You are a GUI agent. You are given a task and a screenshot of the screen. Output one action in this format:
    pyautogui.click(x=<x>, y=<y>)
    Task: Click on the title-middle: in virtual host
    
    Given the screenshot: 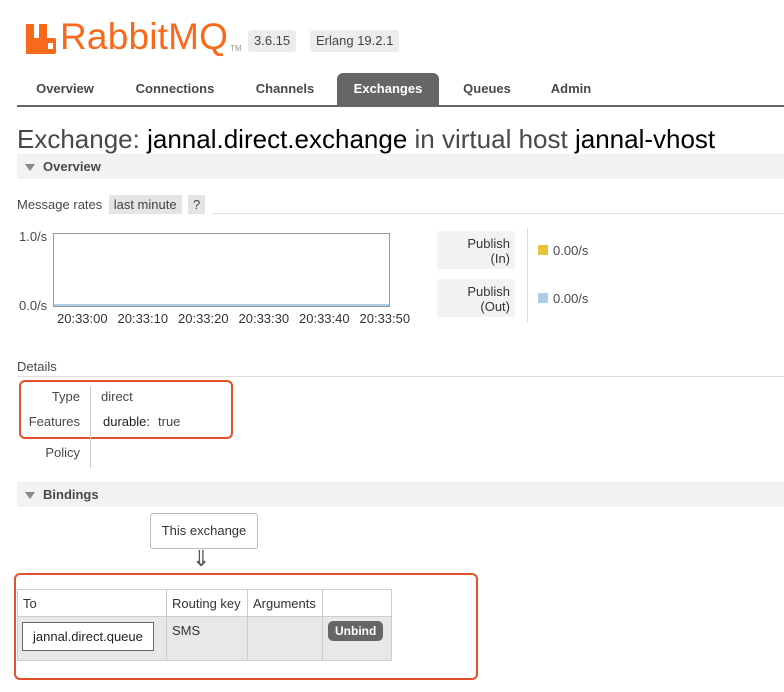 What is the action you would take?
    pyautogui.click(x=491, y=139)
    